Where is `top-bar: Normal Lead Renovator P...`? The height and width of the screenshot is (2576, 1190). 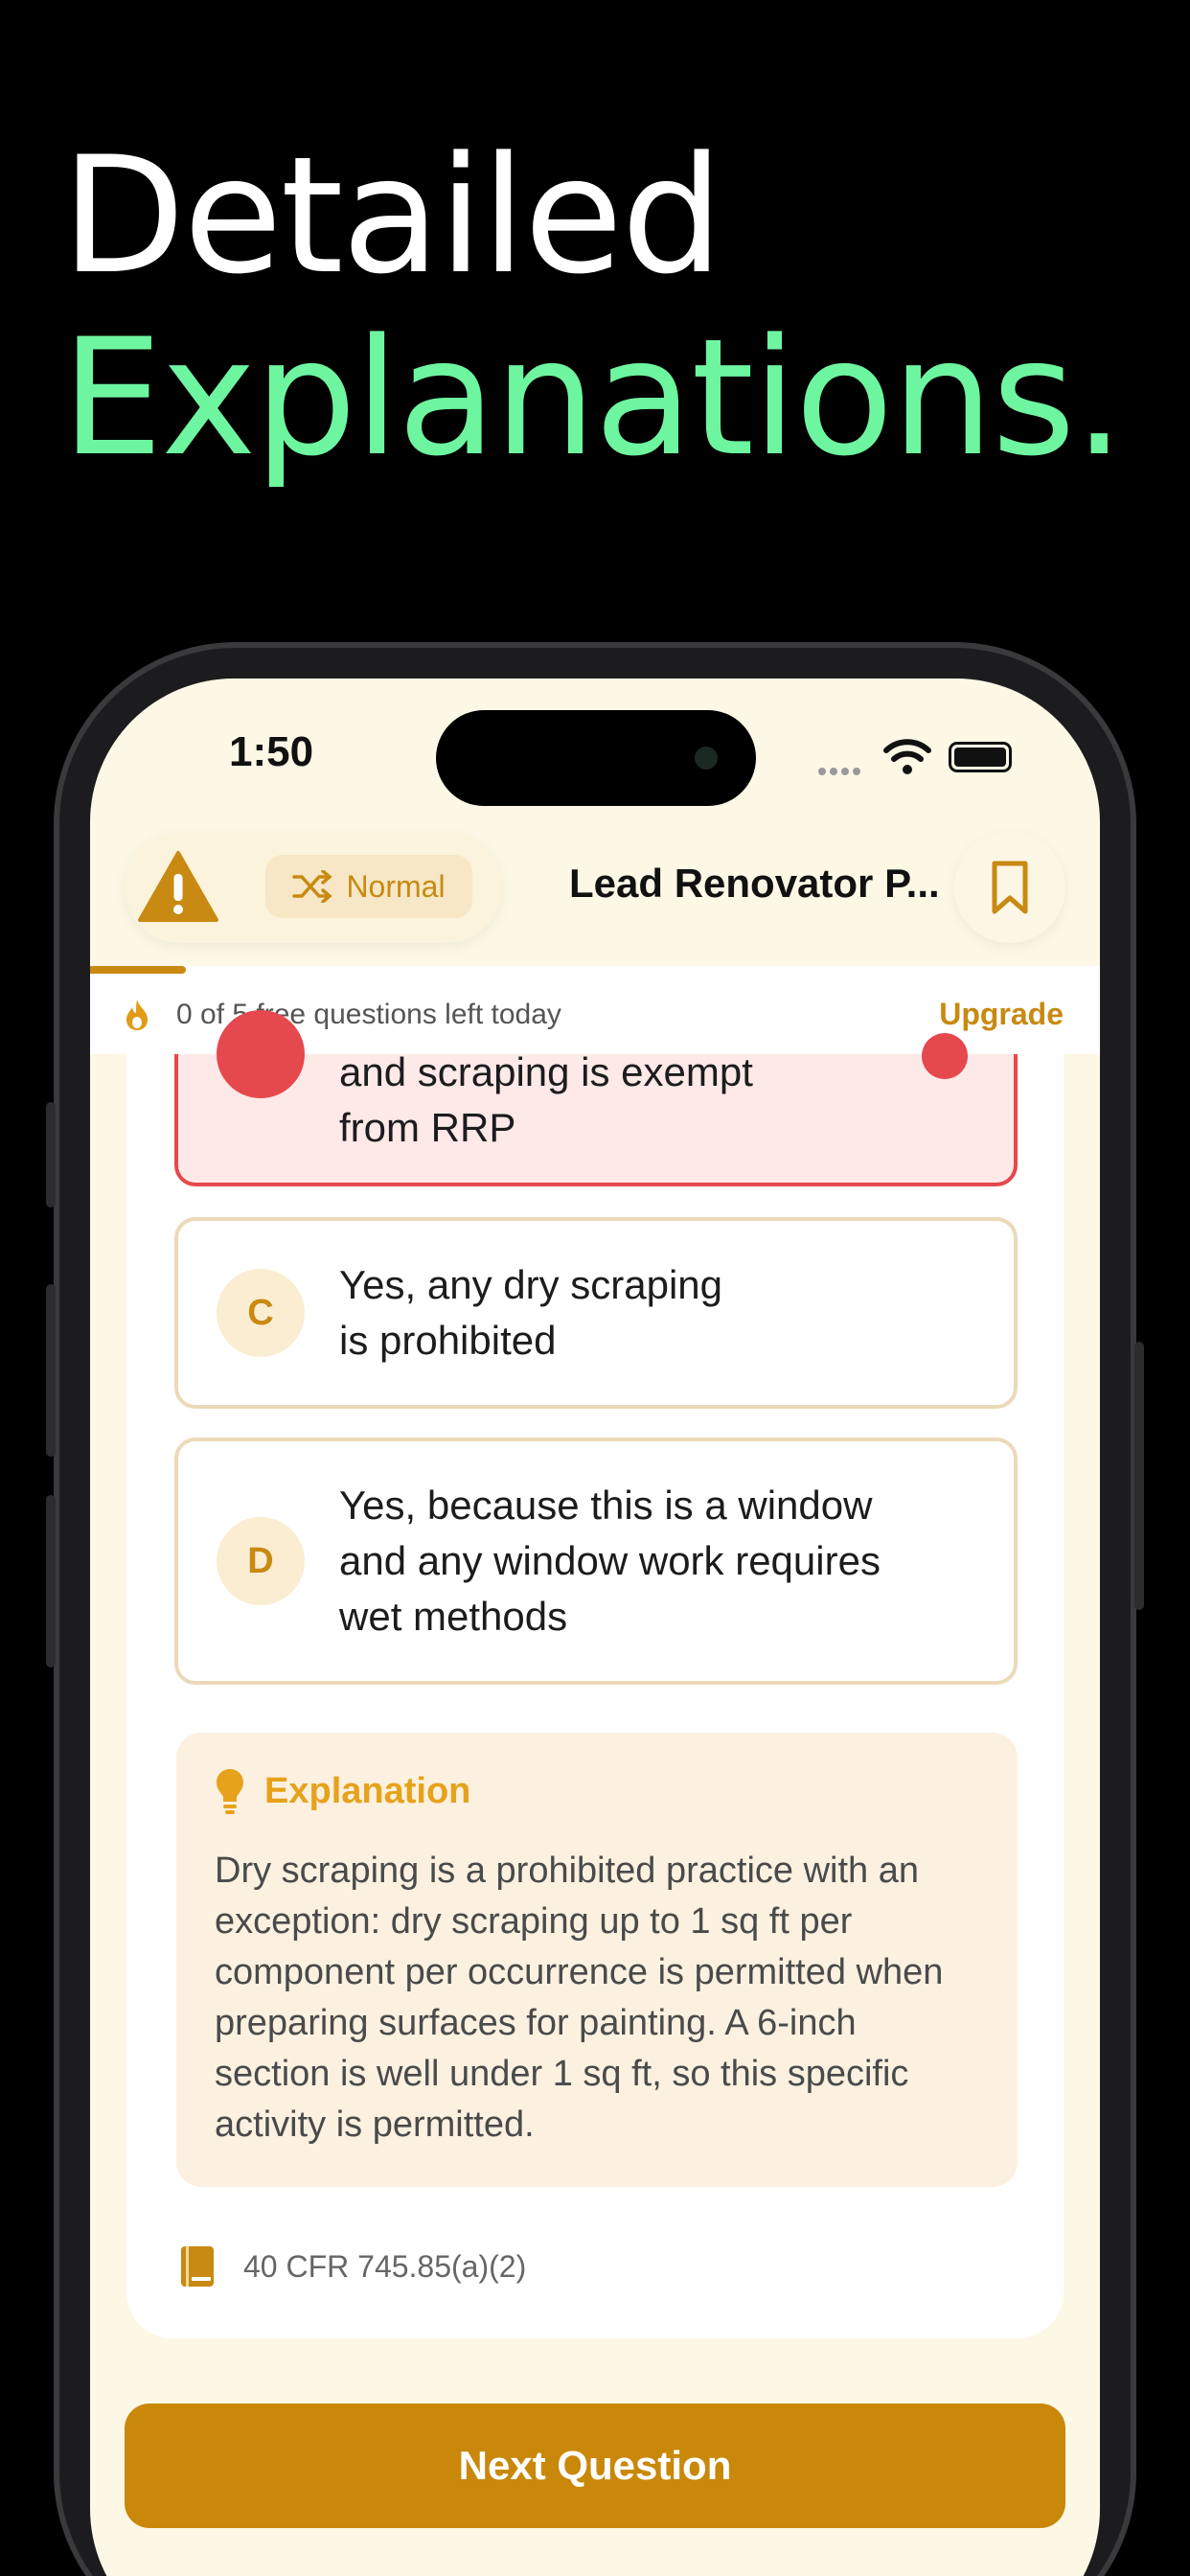
top-bar: Normal Lead Renovator P... is located at coordinates (595, 889).